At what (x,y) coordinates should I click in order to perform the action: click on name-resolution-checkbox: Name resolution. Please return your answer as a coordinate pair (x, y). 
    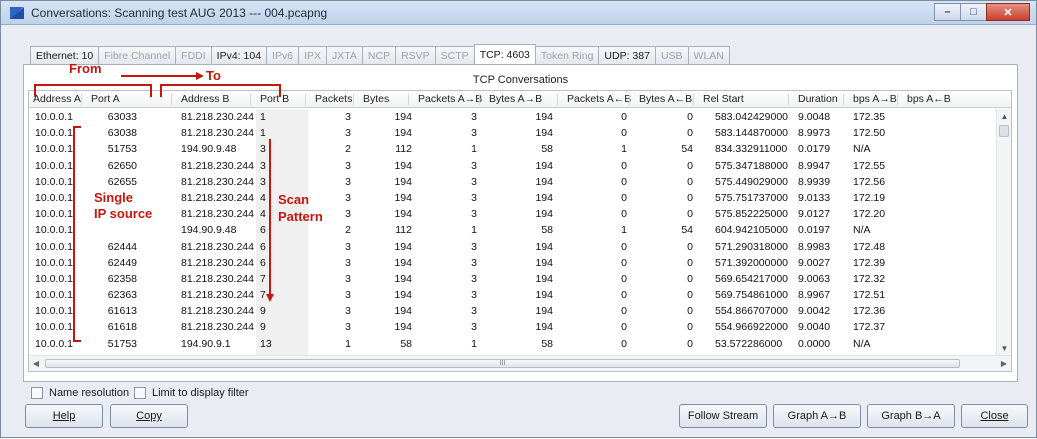
    Looking at the image, I should click on (80, 393).